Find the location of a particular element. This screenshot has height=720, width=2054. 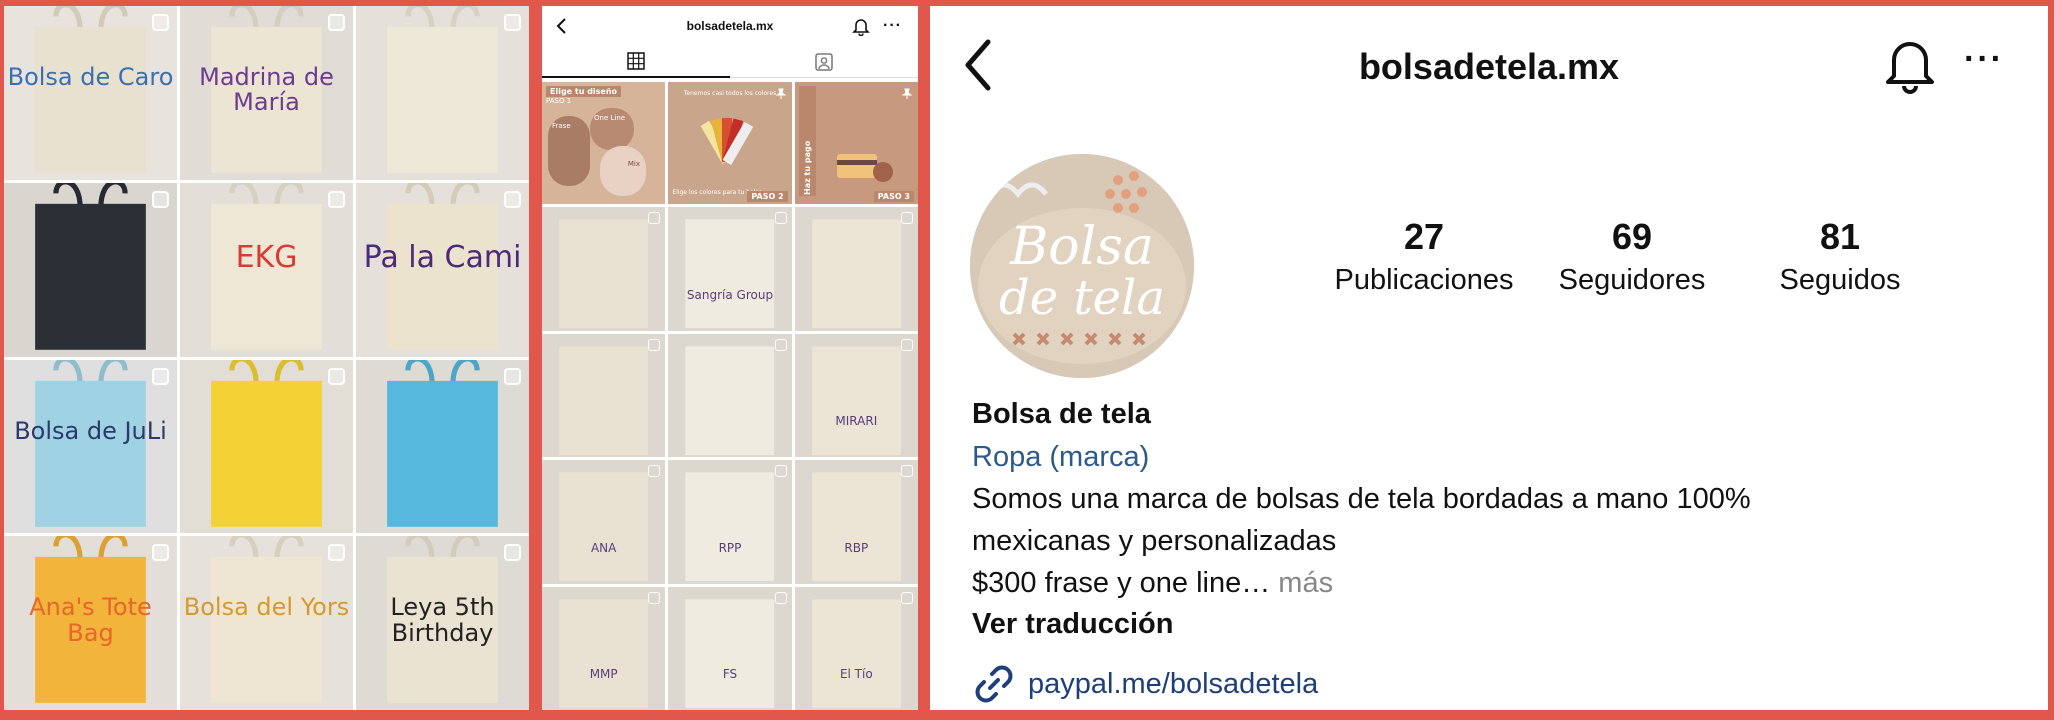

profile-avatar: Bolsa de tela is located at coordinates (1082, 266).